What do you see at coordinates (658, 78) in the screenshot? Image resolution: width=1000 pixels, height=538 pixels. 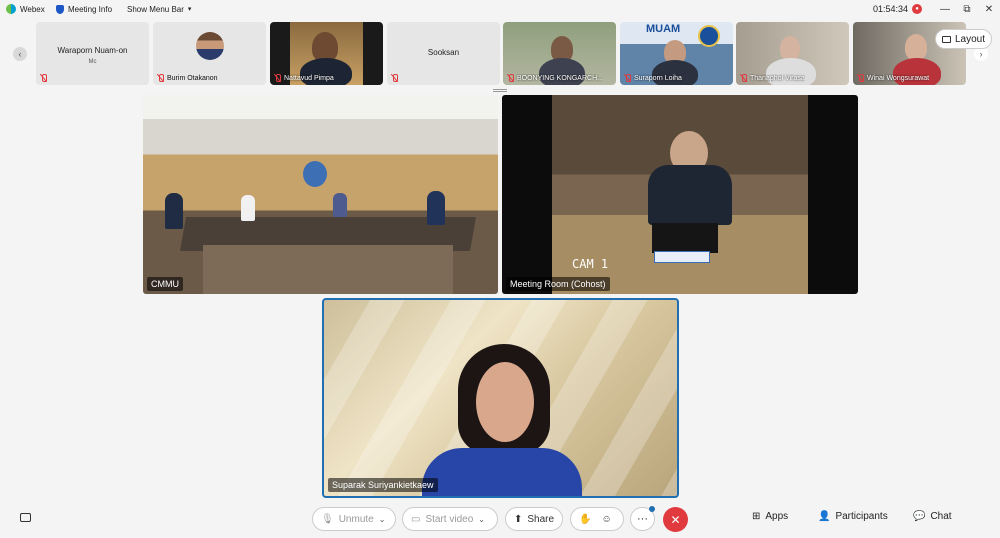 I see `participant-name: Suraporn Loiha` at bounding box center [658, 78].